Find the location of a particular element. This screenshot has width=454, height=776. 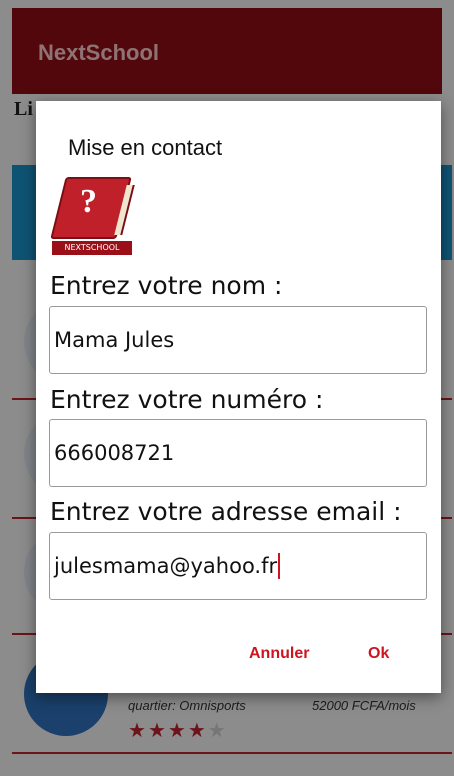

phone-field is located at coordinates (238, 453).